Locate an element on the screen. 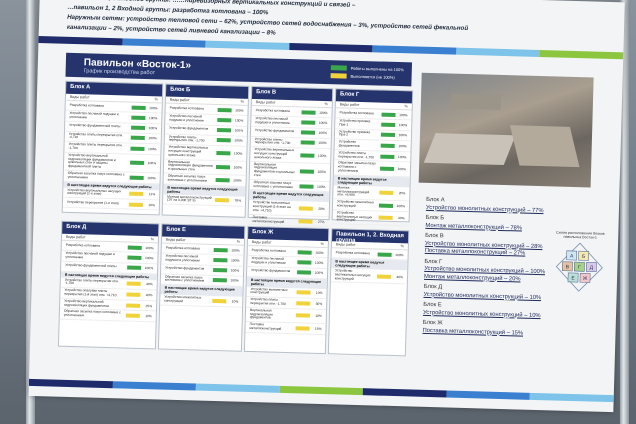 This screenshot has width=636, height=424. work-percent: 78% is located at coordinates (238, 201).